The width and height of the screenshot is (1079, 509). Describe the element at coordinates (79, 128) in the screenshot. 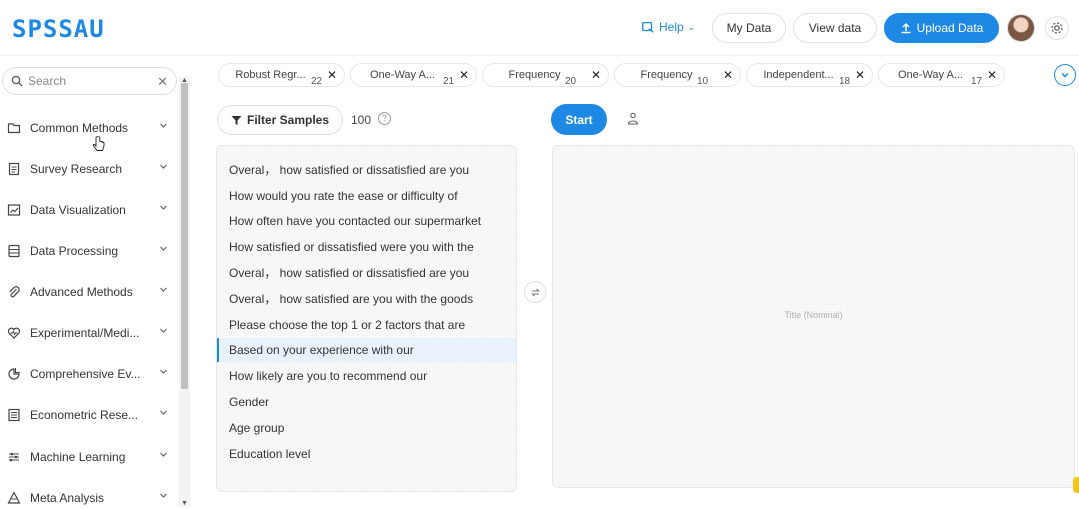

I see `sidebar-item-label: Common Methods` at that location.